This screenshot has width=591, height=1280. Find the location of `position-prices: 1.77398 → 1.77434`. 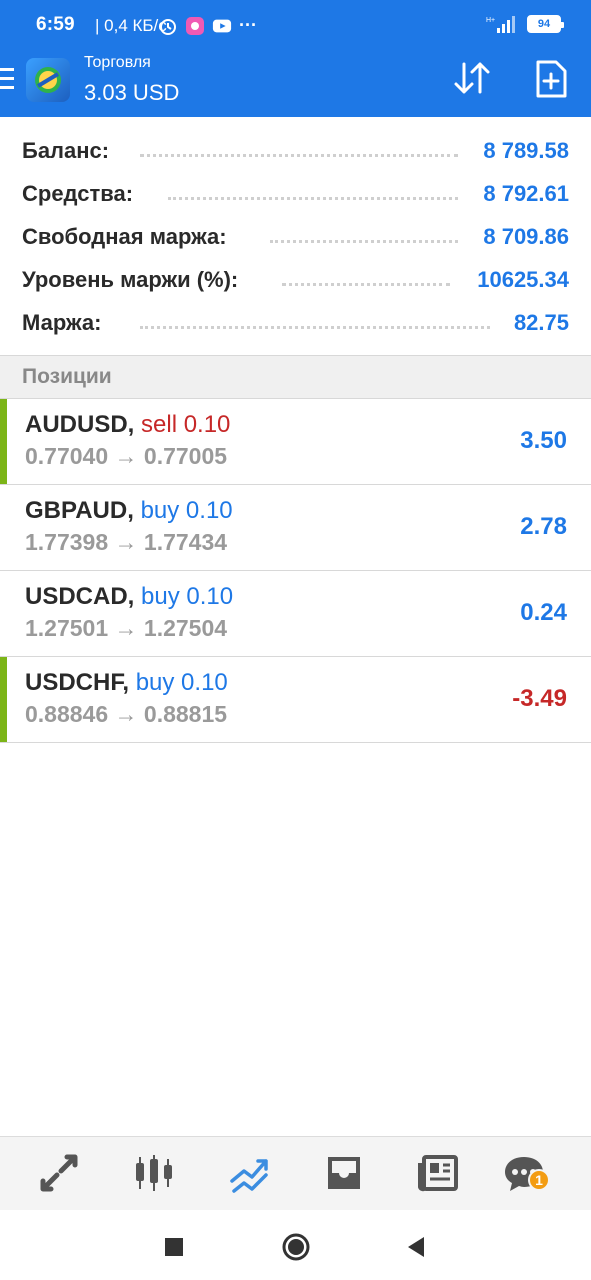

position-prices: 1.77398 → 1.77434 is located at coordinates (126, 542).